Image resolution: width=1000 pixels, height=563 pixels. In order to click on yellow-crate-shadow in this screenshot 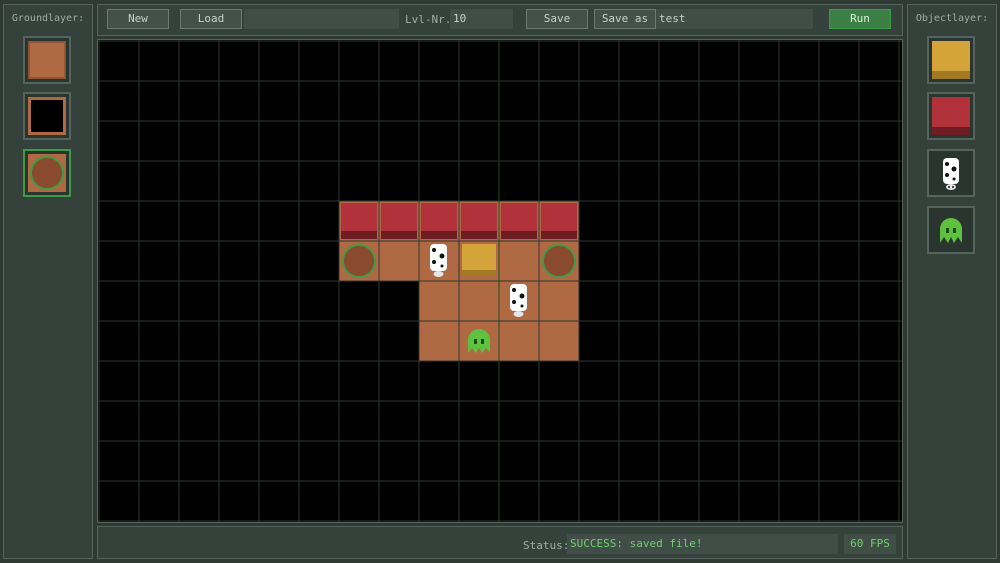, I will do `click(479, 273)`.